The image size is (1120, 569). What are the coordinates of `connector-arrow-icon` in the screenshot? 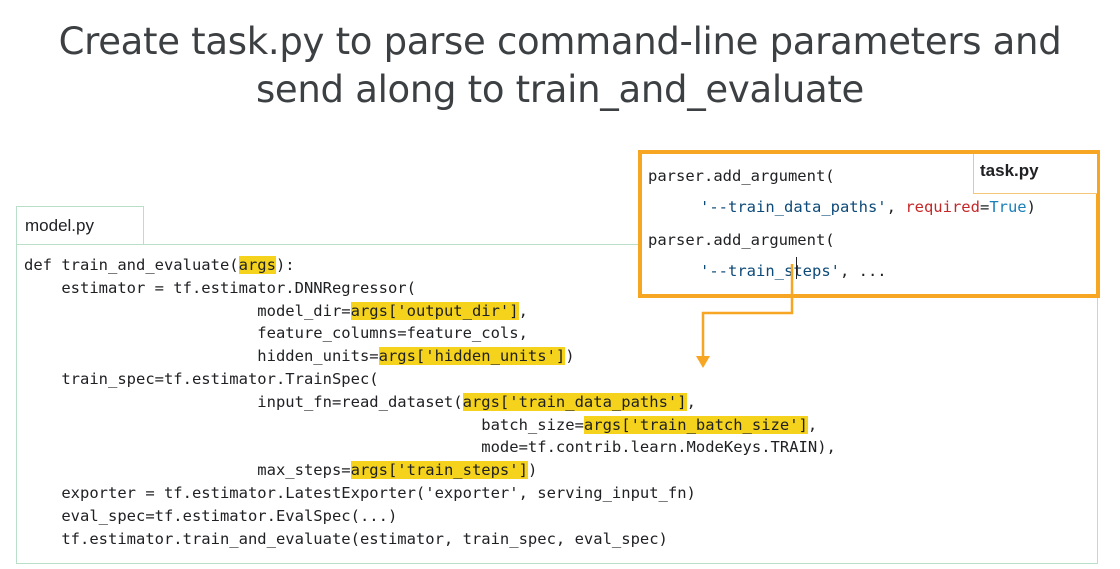 It's located at (745, 316).